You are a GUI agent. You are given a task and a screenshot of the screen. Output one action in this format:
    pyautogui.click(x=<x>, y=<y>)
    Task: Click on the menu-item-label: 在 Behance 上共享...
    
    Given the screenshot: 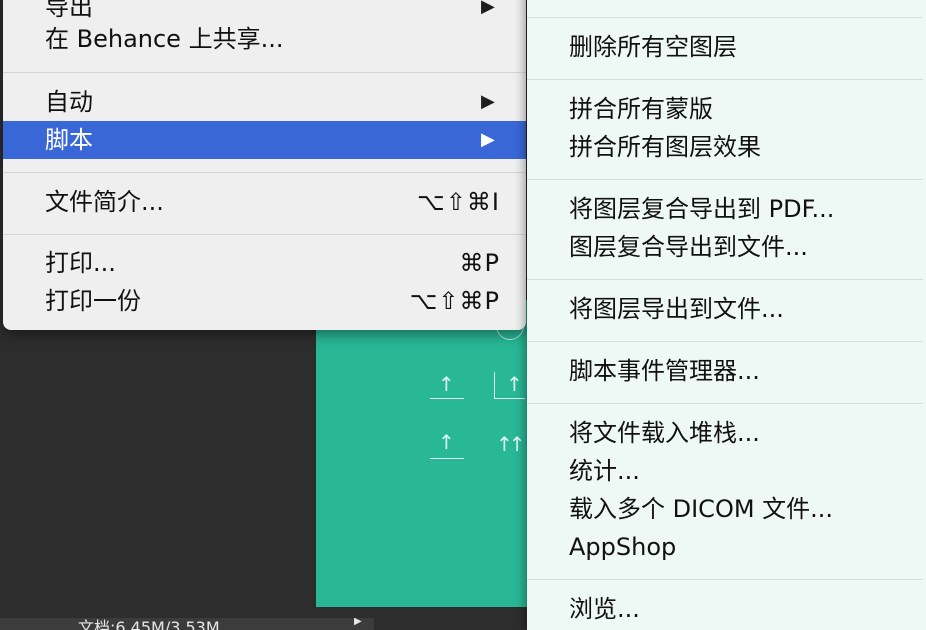 What is the action you would take?
    pyautogui.click(x=164, y=39)
    